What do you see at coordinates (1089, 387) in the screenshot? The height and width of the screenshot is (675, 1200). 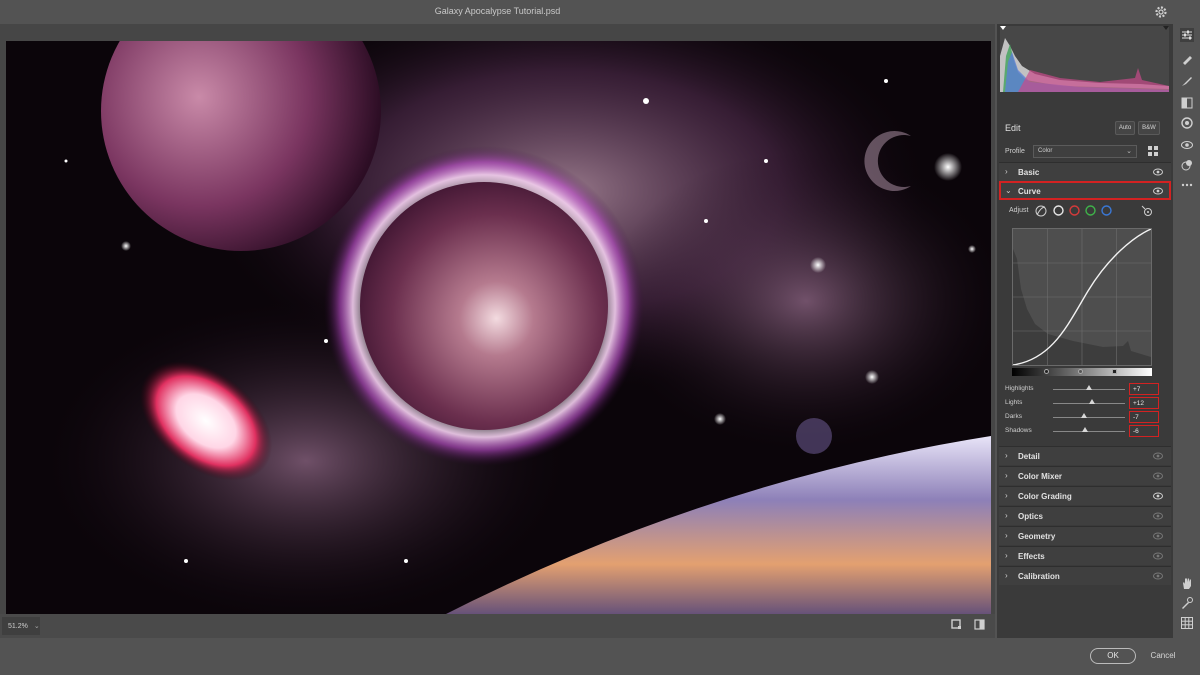 I see `highlights-slider-thumb` at bounding box center [1089, 387].